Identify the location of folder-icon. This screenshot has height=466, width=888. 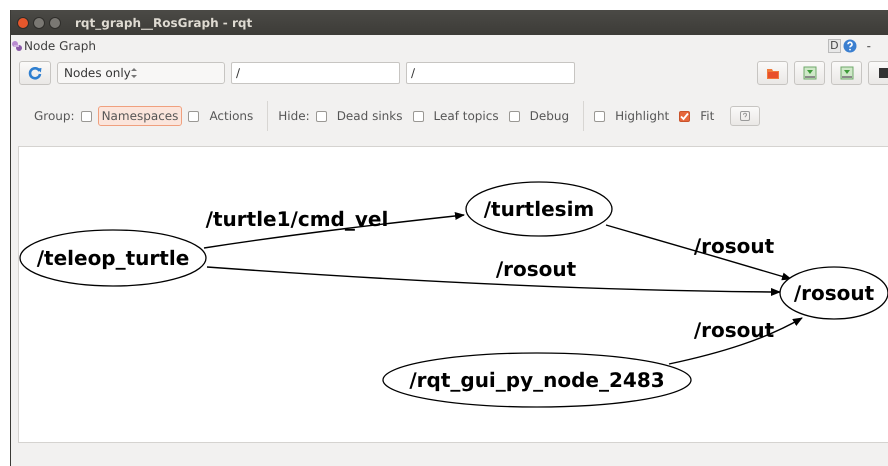
(773, 73).